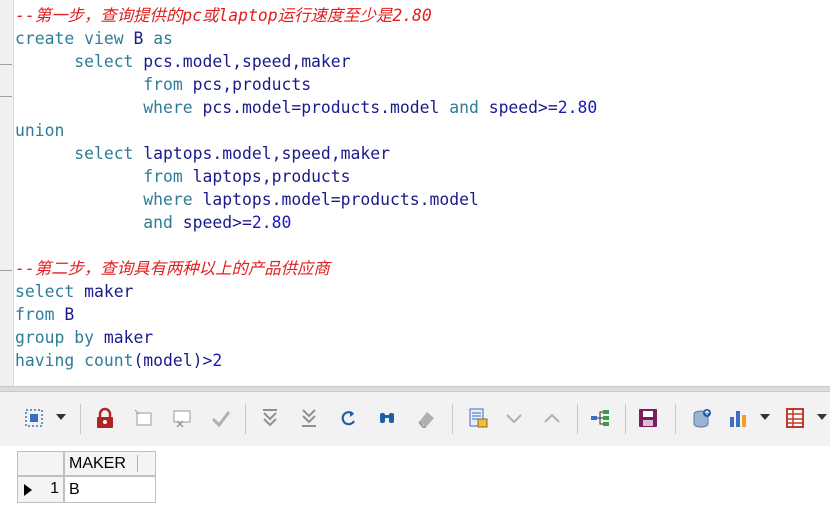 Image resolution: width=830 pixels, height=509 pixels. What do you see at coordinates (426, 418) in the screenshot?
I see `clear-icon` at bounding box center [426, 418].